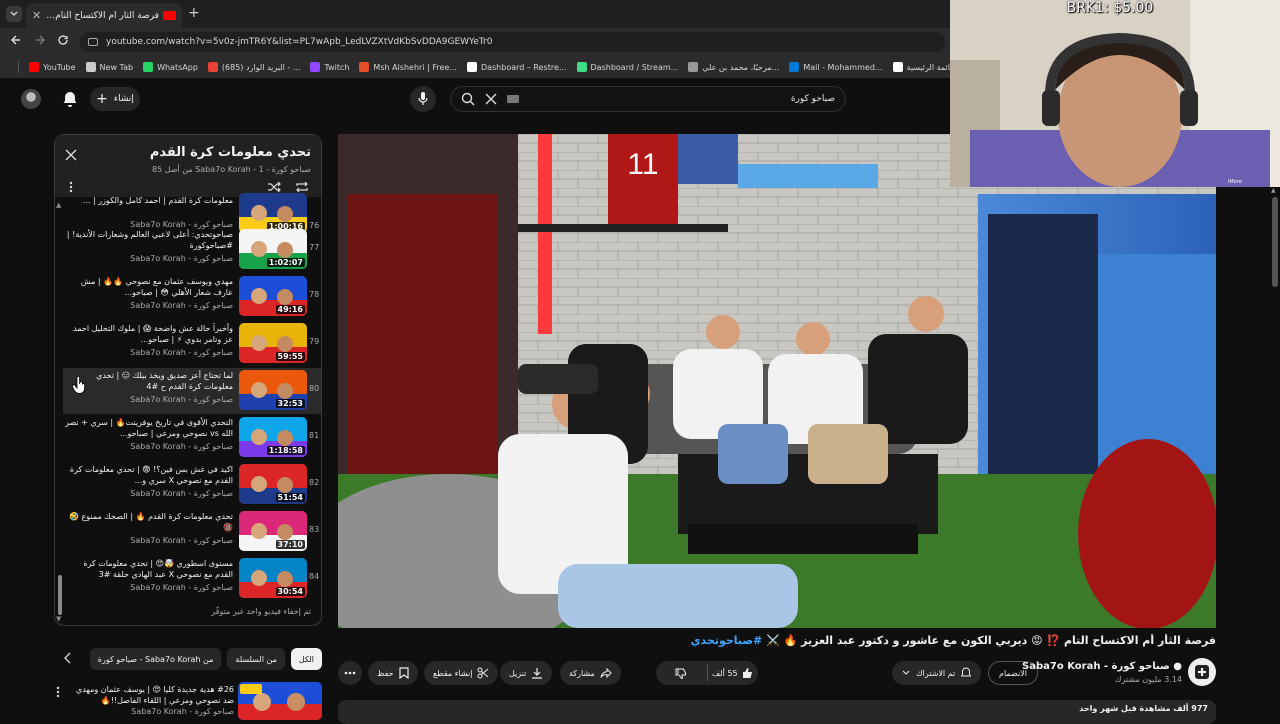 The width and height of the screenshot is (1280, 724). What do you see at coordinates (273, 578) in the screenshot?
I see `playlist-item-thumbnail: 30:54` at bounding box center [273, 578].